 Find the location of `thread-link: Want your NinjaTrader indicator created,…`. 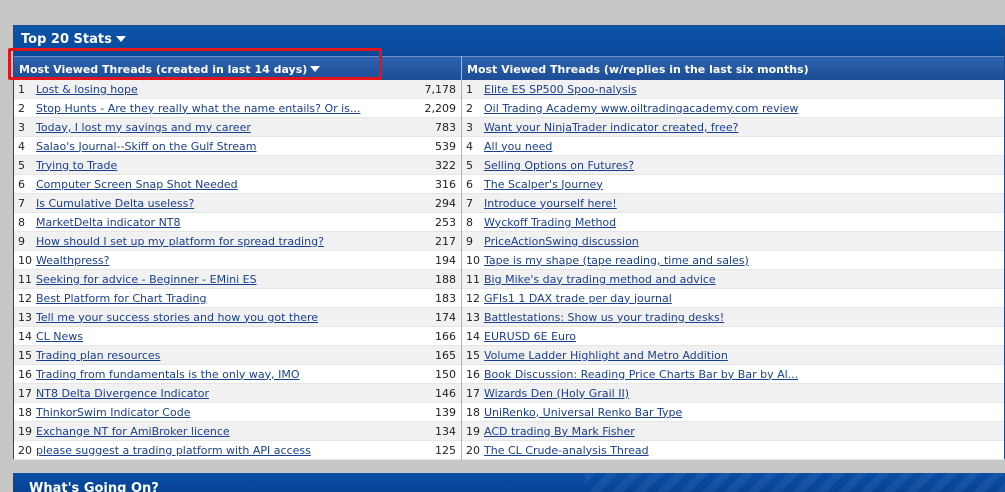

thread-link: Want your NinjaTrader indicator created,… is located at coordinates (744, 127).